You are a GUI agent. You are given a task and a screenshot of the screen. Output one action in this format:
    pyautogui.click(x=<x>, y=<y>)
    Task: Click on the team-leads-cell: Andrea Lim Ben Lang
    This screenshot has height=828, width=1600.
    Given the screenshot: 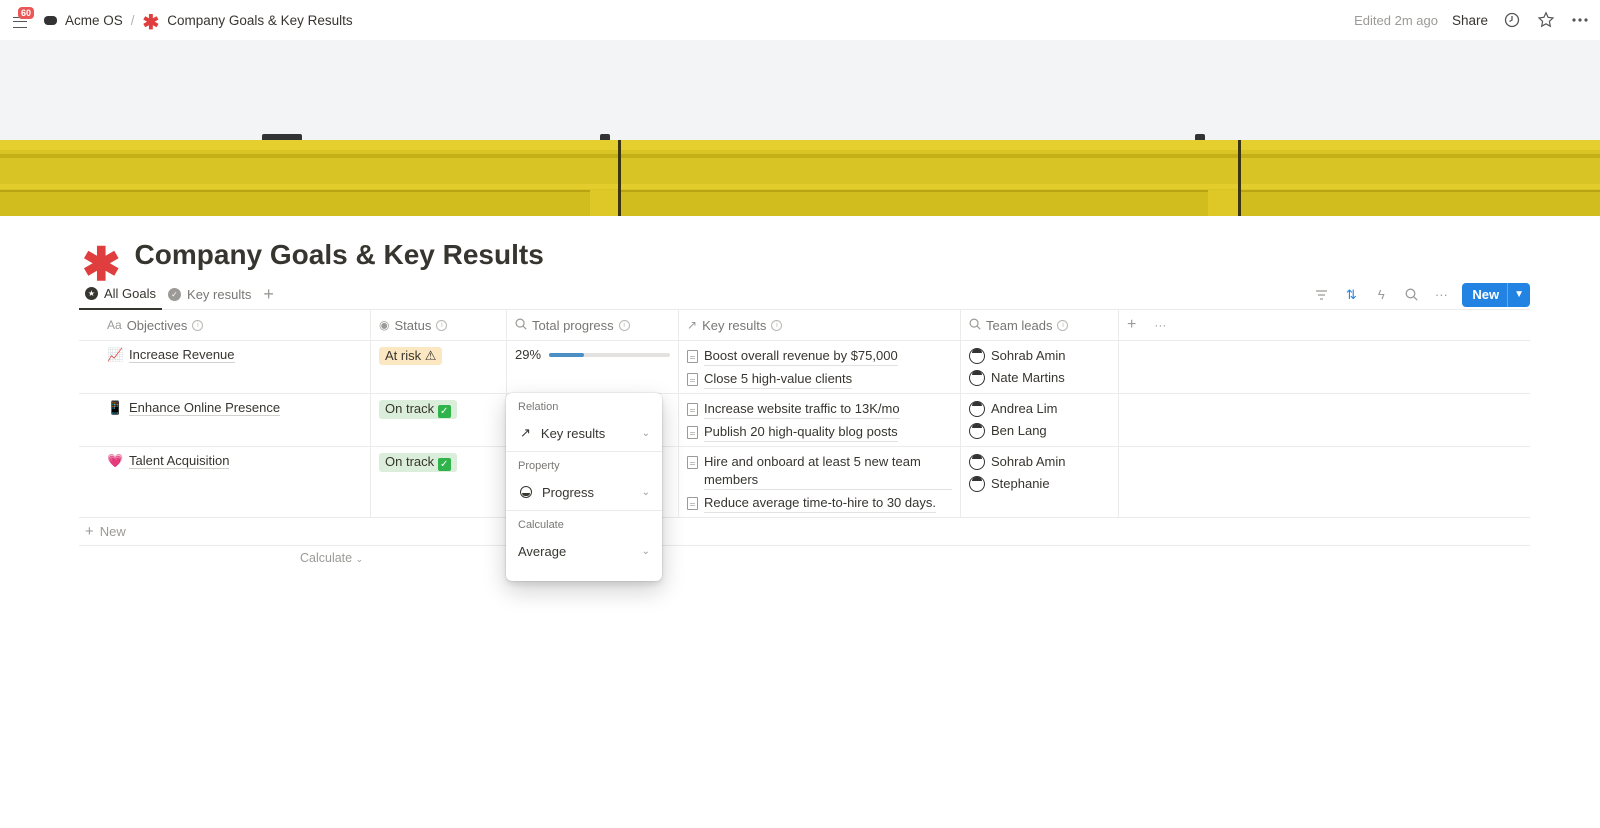 What is the action you would take?
    pyautogui.click(x=1040, y=420)
    